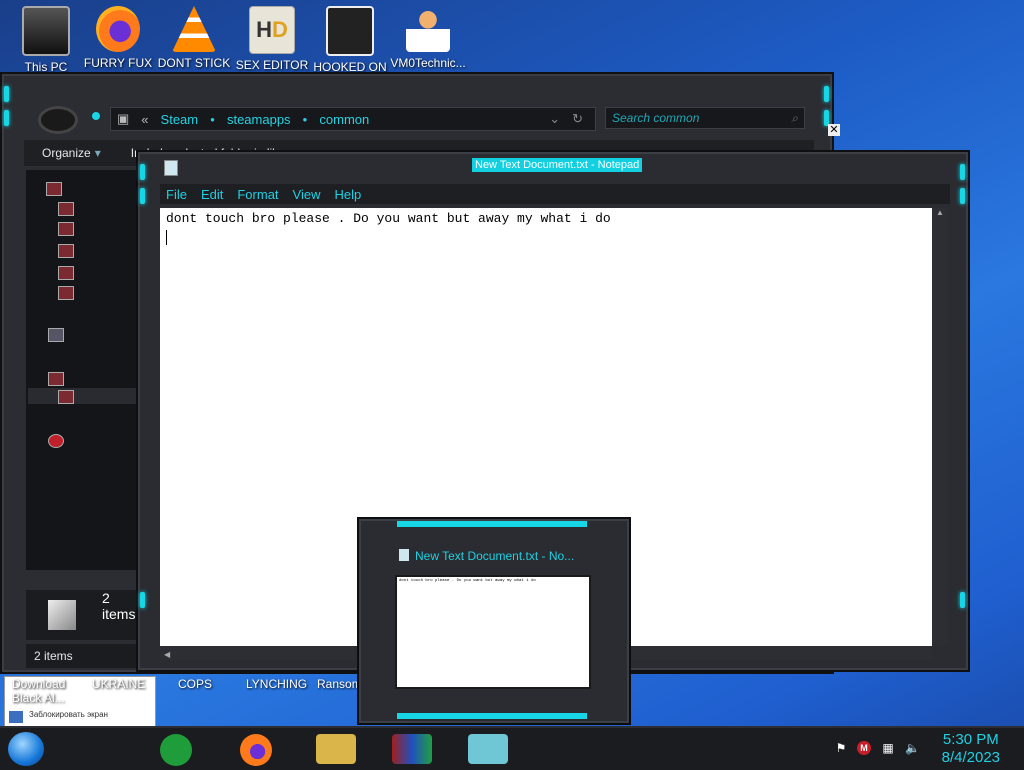  I want to click on chevron-icon: «, so click(145, 119).